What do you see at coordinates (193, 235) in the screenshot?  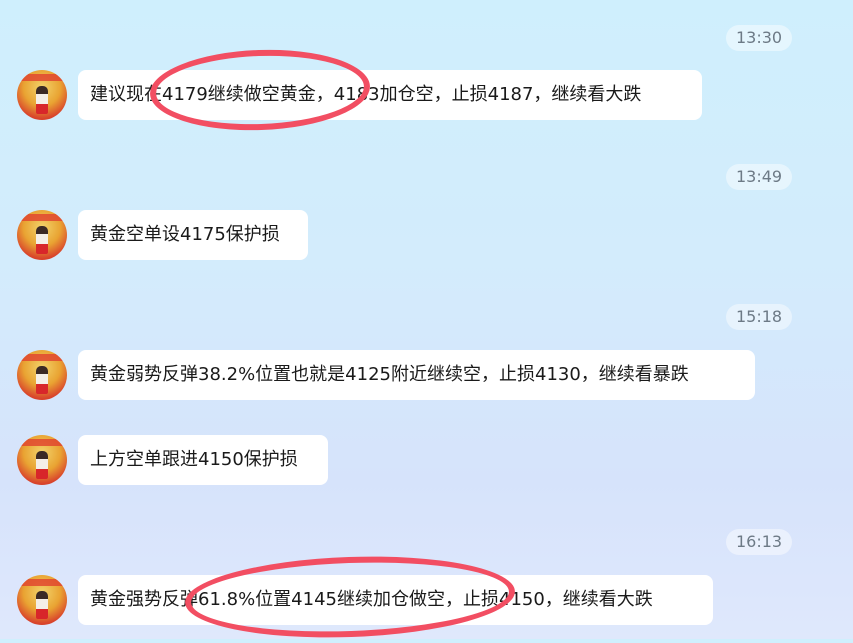 I see `message-bubble: 黄金空单设4175保护损` at bounding box center [193, 235].